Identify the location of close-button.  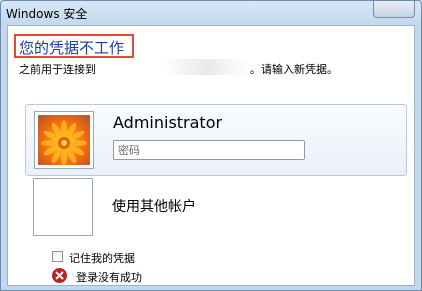
(394, 9).